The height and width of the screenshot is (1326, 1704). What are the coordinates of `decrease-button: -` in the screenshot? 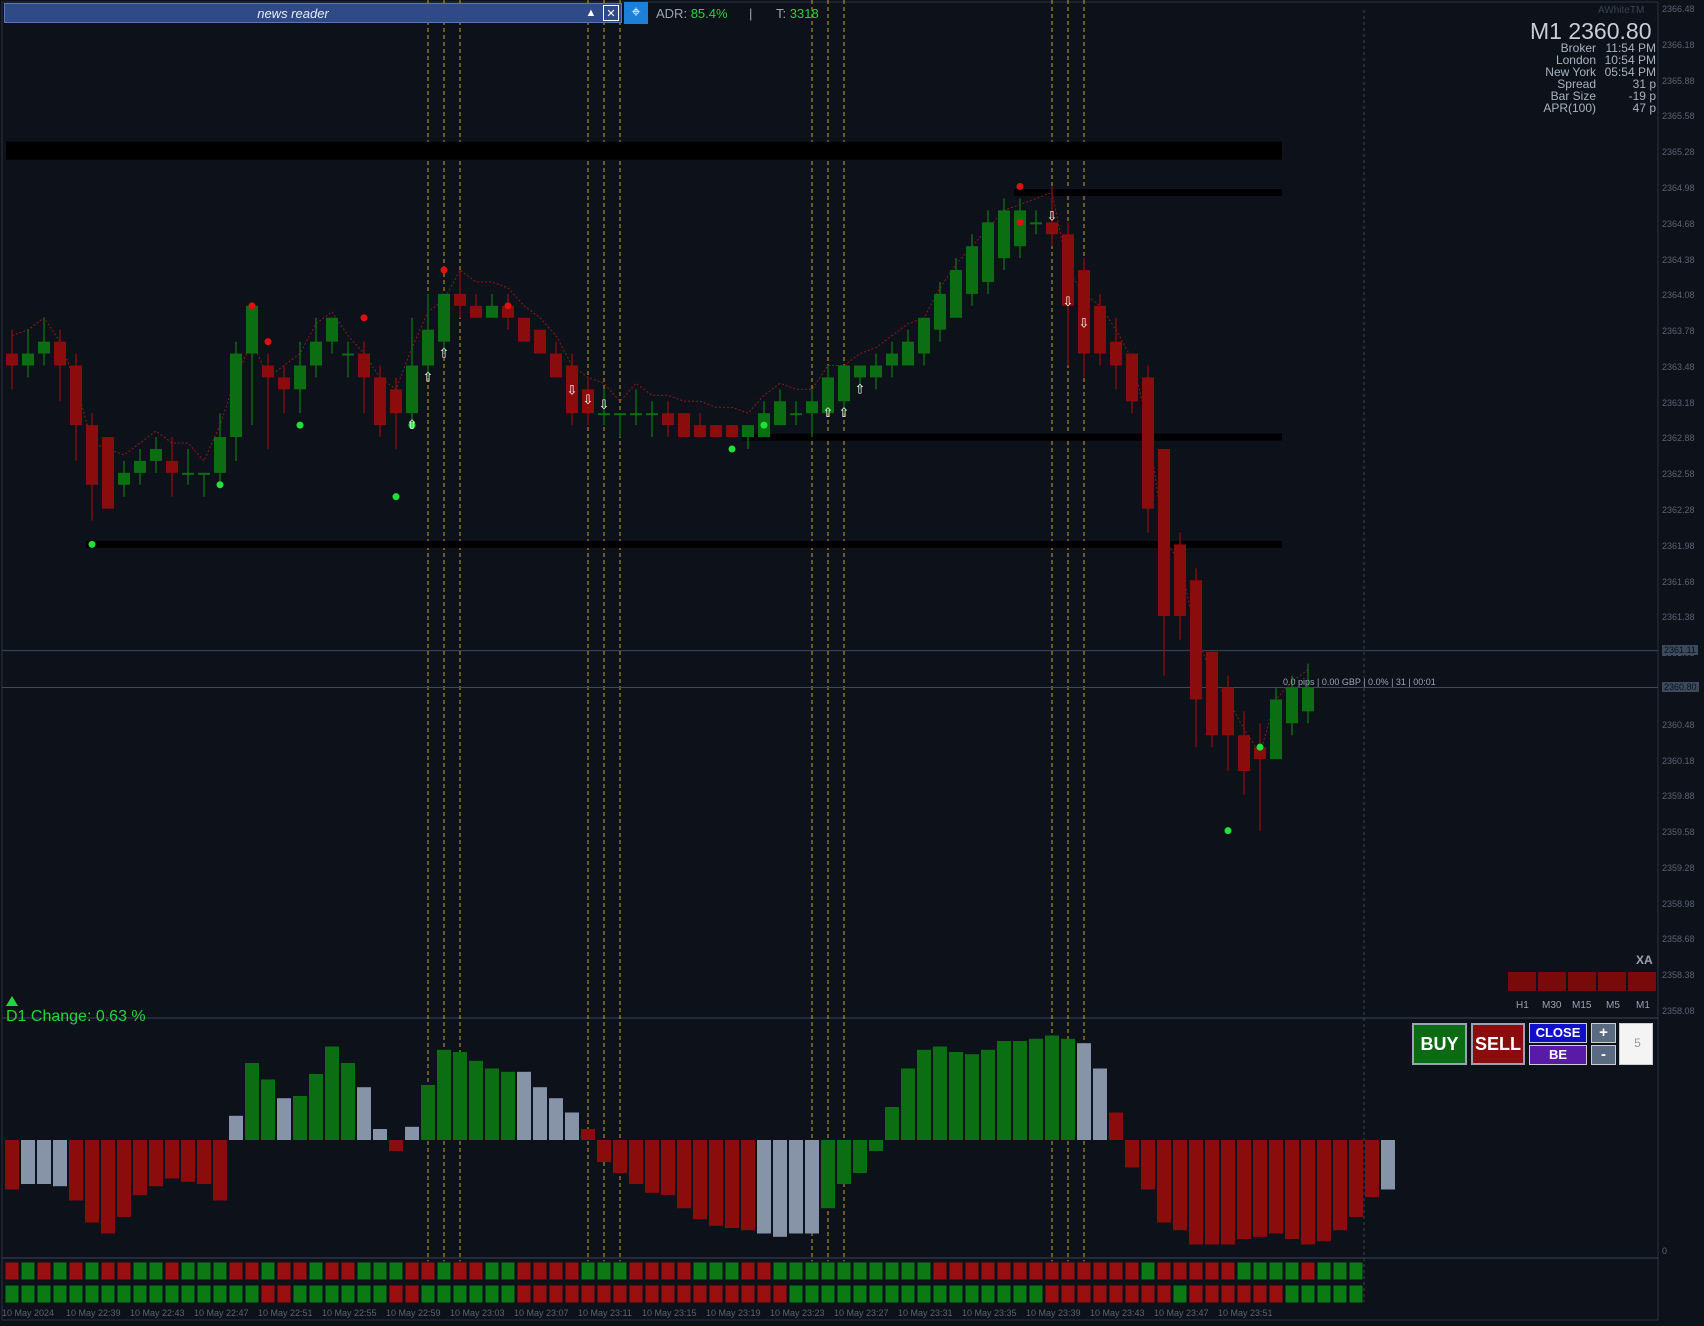 It's located at (1603, 1055).